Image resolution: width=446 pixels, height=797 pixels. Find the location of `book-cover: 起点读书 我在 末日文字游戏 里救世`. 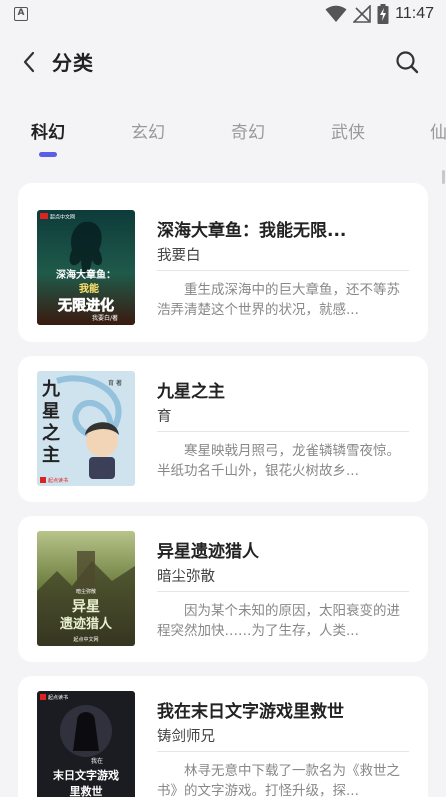

book-cover: 起点读书 我在 末日文字游戏 里救世 is located at coordinates (86, 744).